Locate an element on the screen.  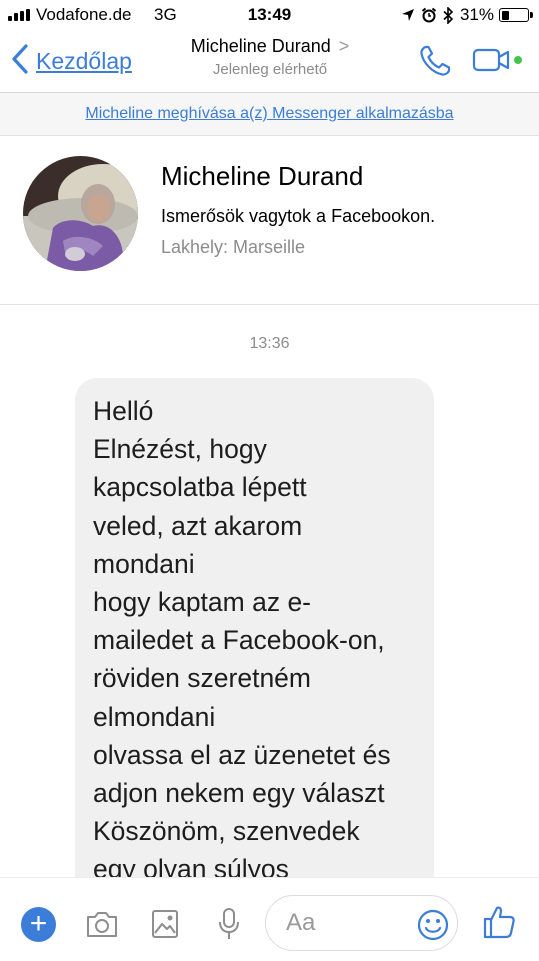
status-right: 31% is located at coordinates (467, 15).